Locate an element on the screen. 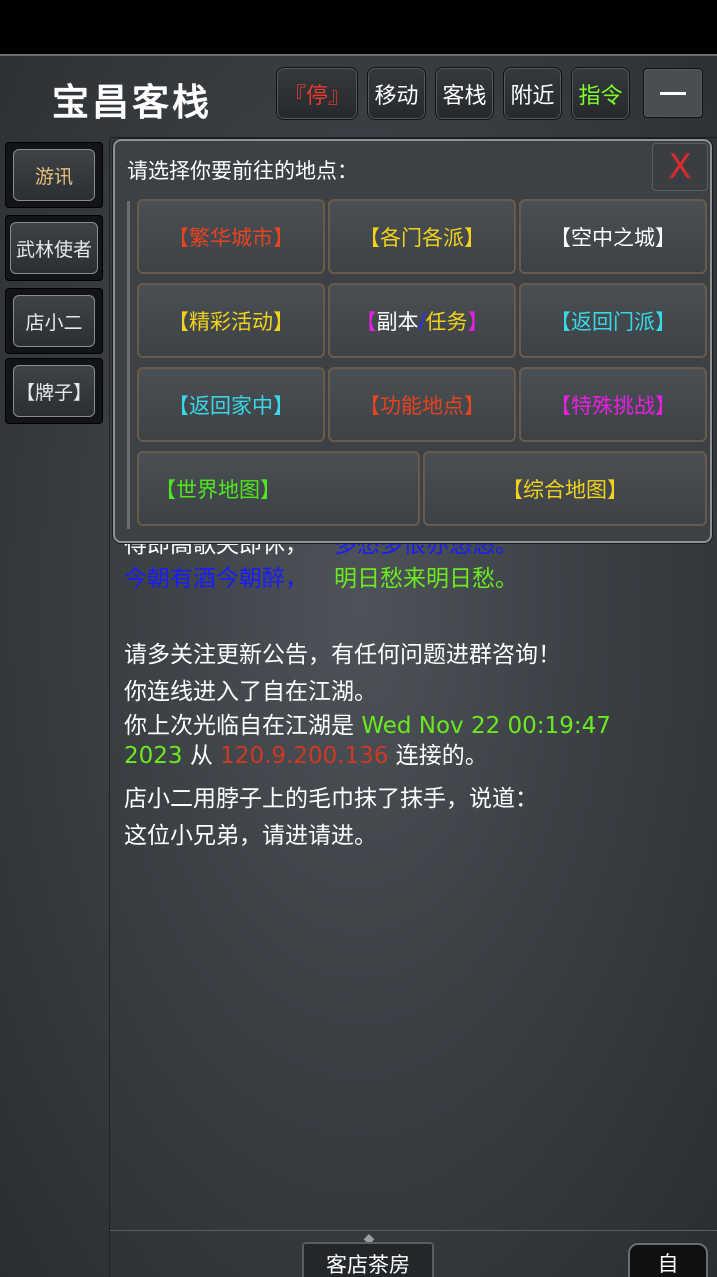 Image resolution: width=717 pixels, height=1277 pixels. option-return-home: 【返回家中】 is located at coordinates (231, 404).